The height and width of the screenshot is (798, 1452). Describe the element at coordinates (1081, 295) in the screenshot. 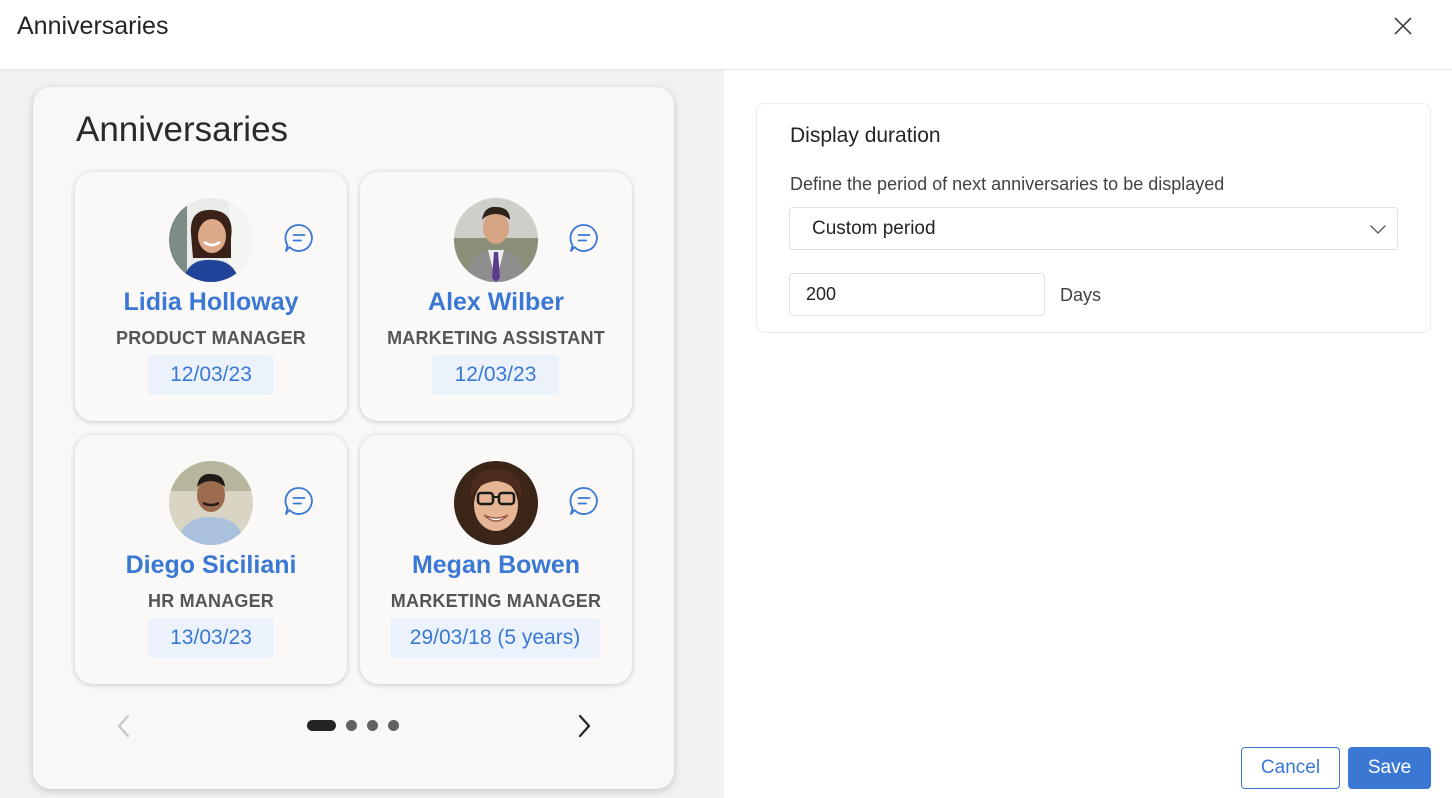

I see `days-label: Days` at that location.